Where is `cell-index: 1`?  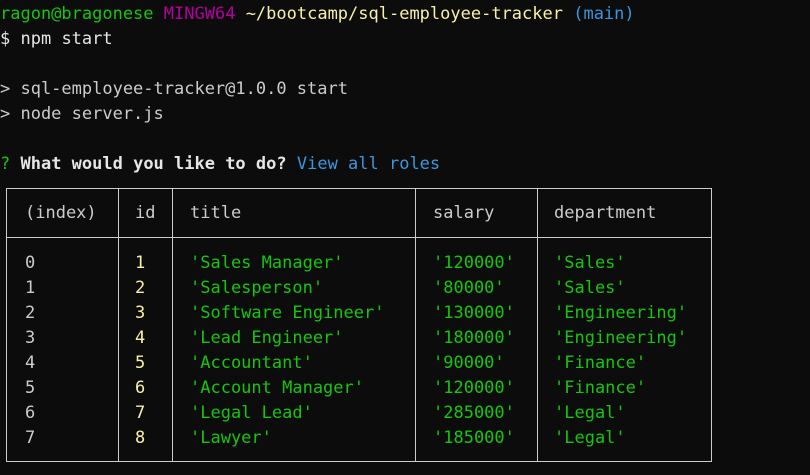 cell-index: 1 is located at coordinates (30, 288).